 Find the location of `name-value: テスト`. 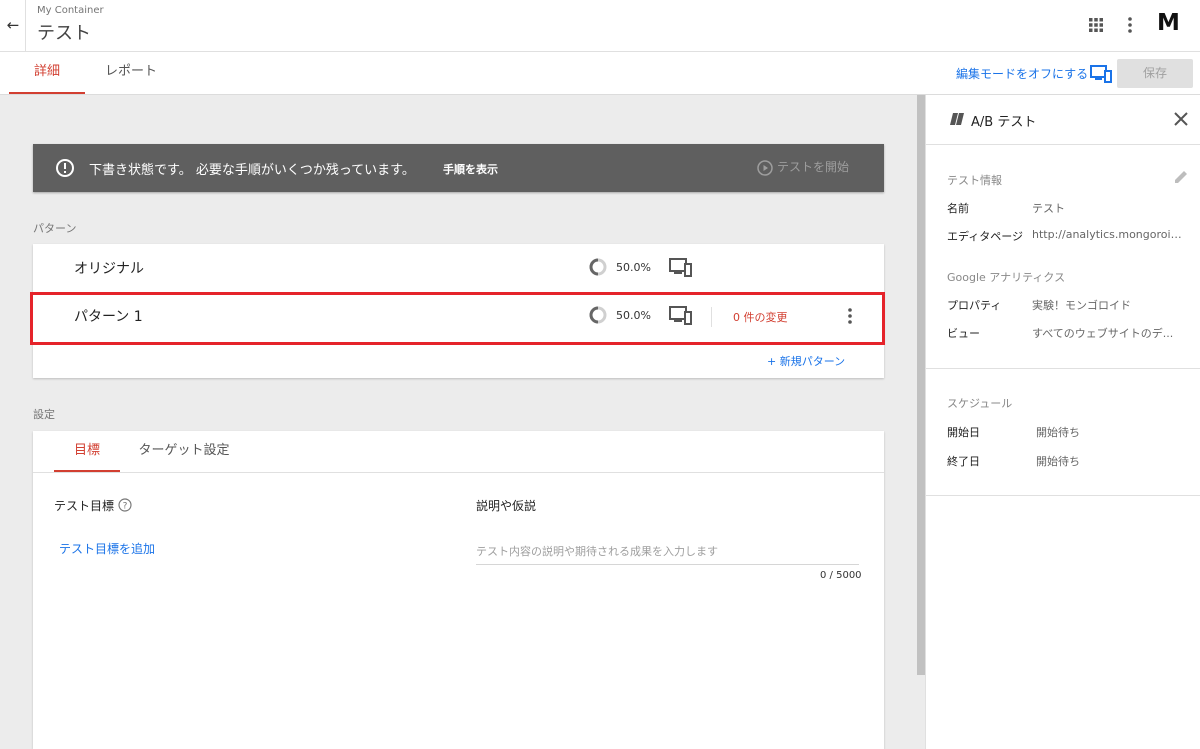

name-value: テスト is located at coordinates (1048, 208).